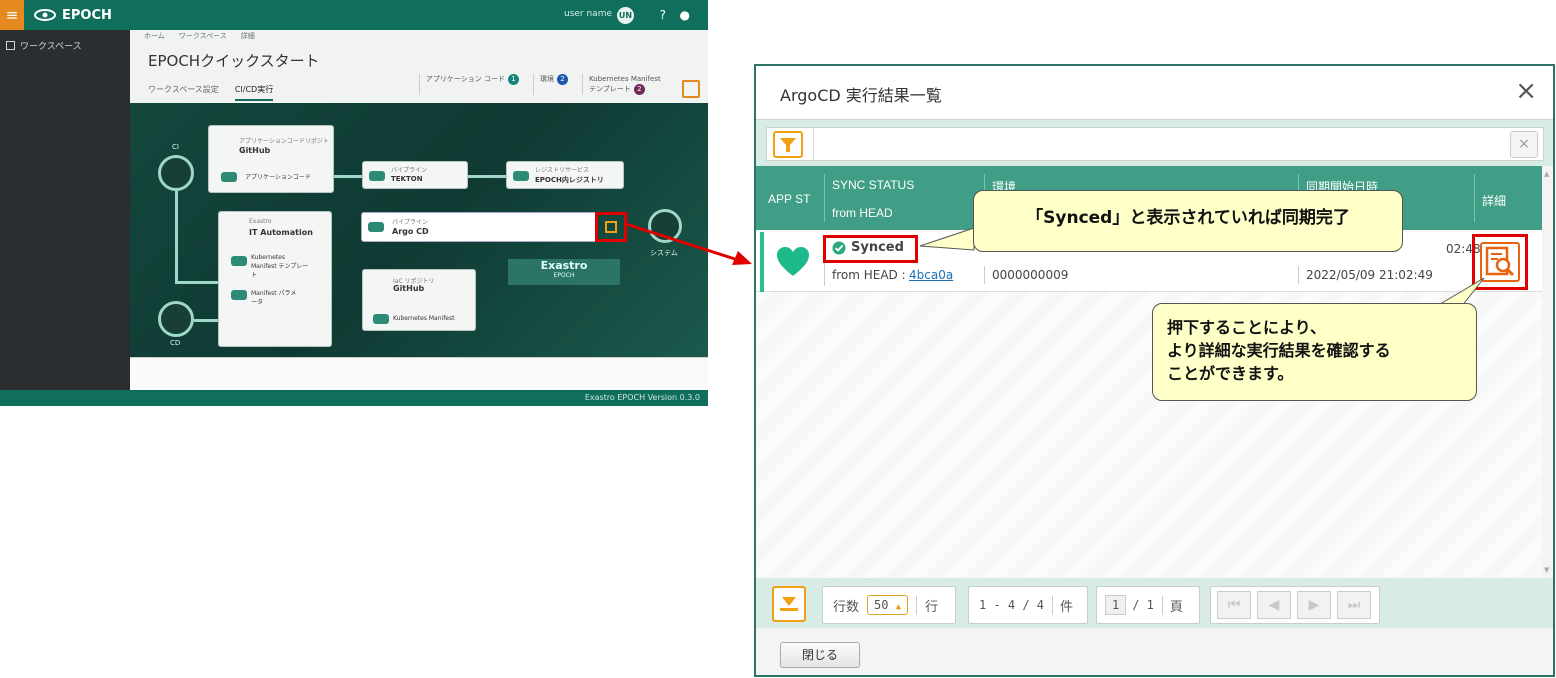 Image resolution: width=1556 pixels, height=678 pixels. What do you see at coordinates (247, 36) in the screenshot?
I see `breadcrumb-detail: 詳細` at bounding box center [247, 36].